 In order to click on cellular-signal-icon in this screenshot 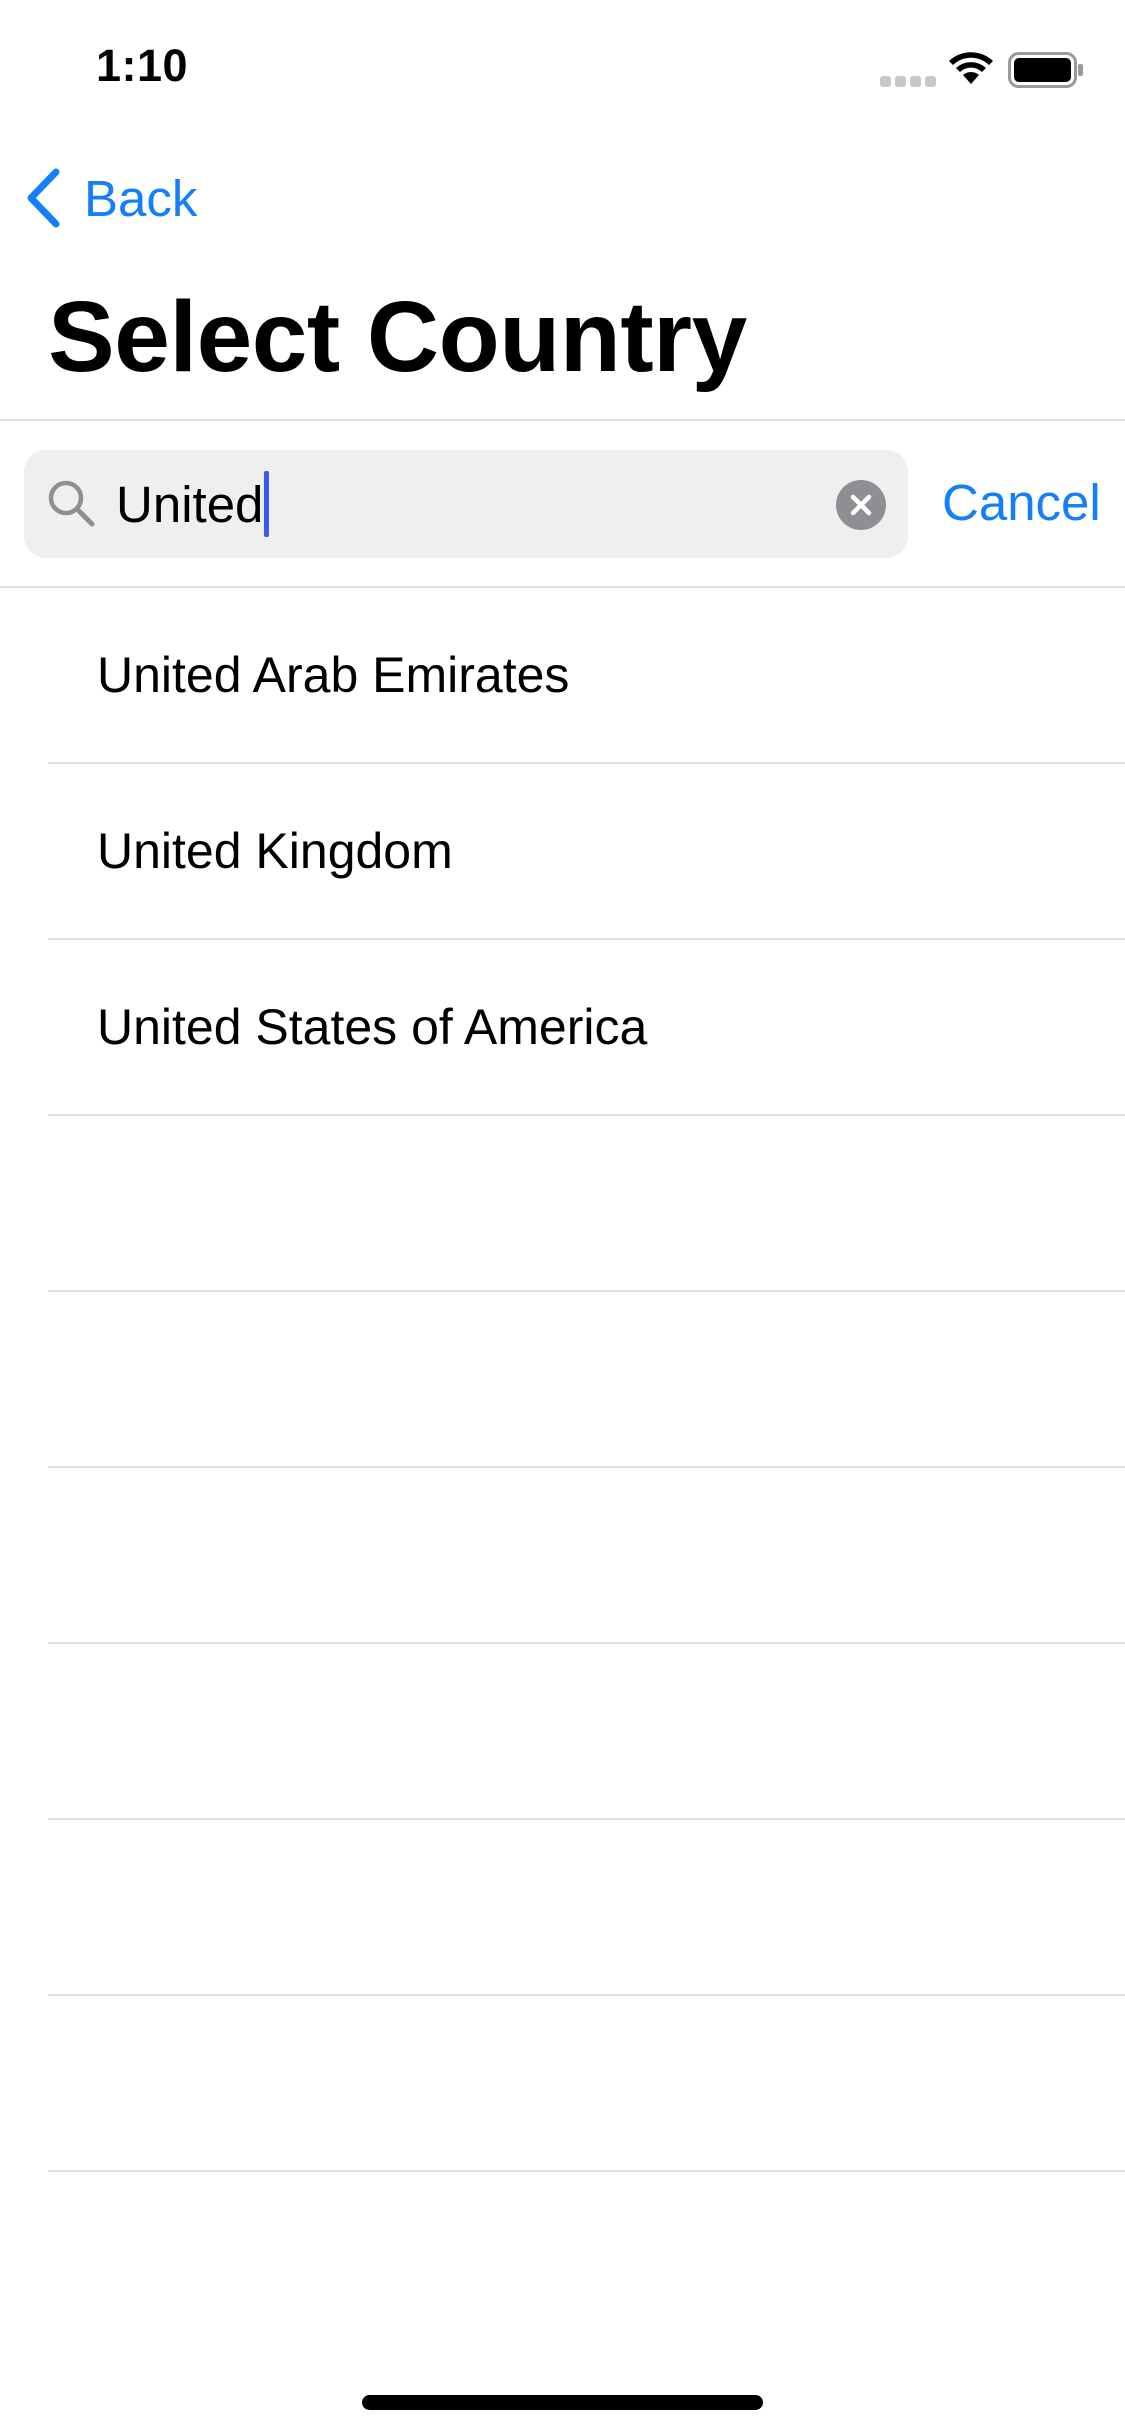, I will do `click(908, 82)`.